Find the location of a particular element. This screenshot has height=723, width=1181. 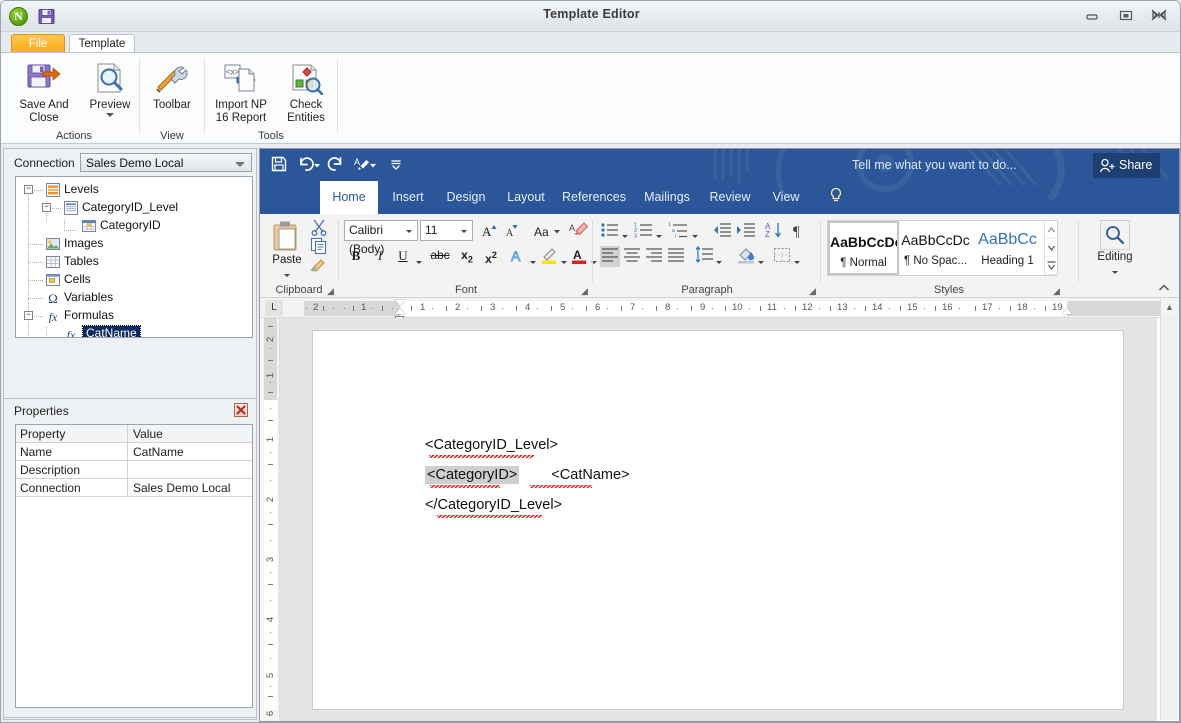

multilevel-list-dropdown is located at coordinates (695, 234).